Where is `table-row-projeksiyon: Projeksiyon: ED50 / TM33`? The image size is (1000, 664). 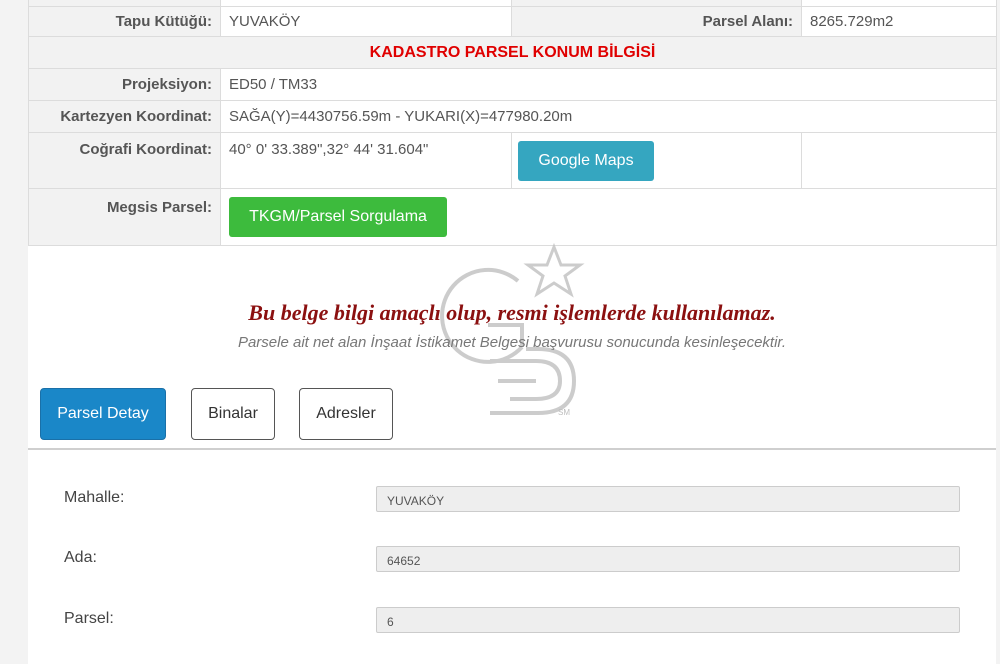 table-row-projeksiyon: Projeksiyon: ED50 / TM33 is located at coordinates (512, 84).